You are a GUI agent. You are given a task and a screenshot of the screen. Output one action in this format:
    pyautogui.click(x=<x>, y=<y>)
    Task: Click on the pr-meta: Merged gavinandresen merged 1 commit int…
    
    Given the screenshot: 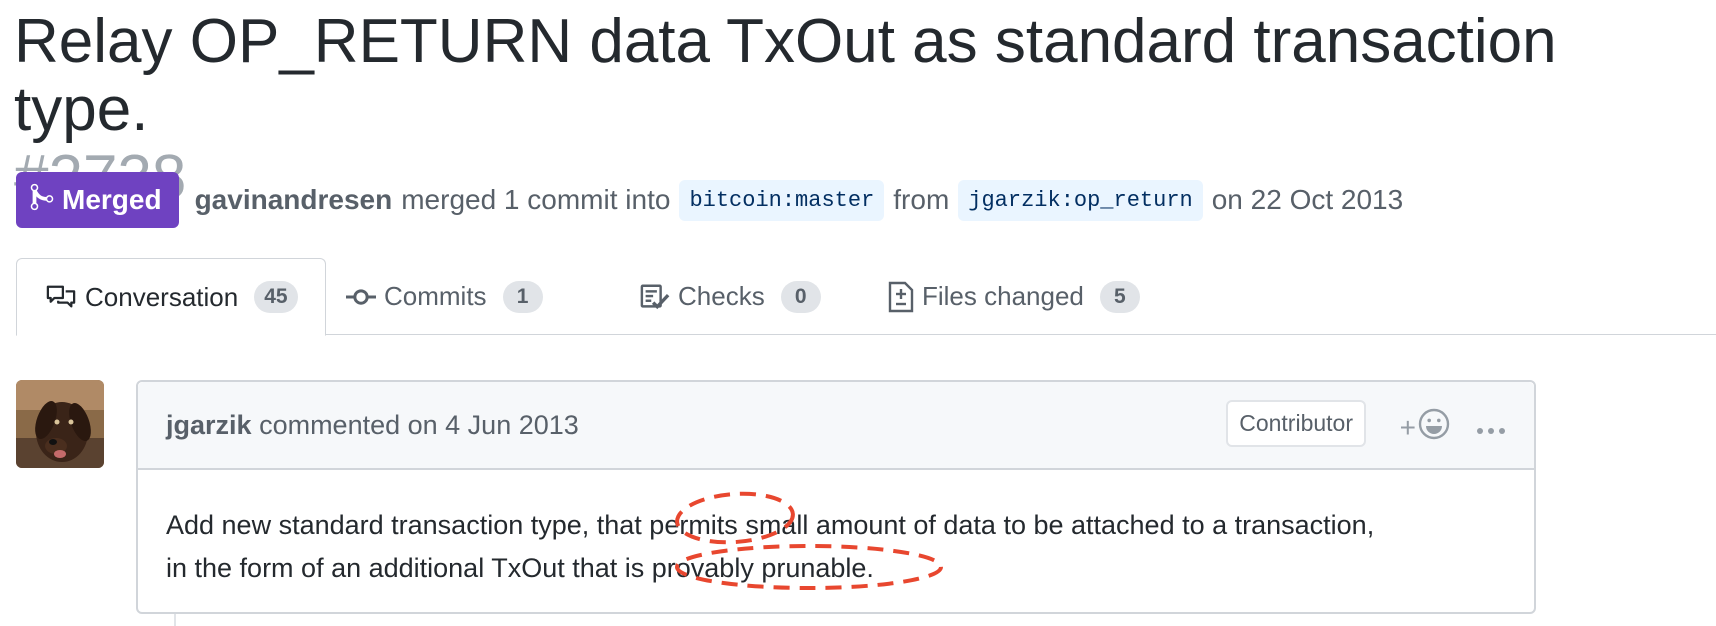 What is the action you would take?
    pyautogui.click(x=709, y=200)
    